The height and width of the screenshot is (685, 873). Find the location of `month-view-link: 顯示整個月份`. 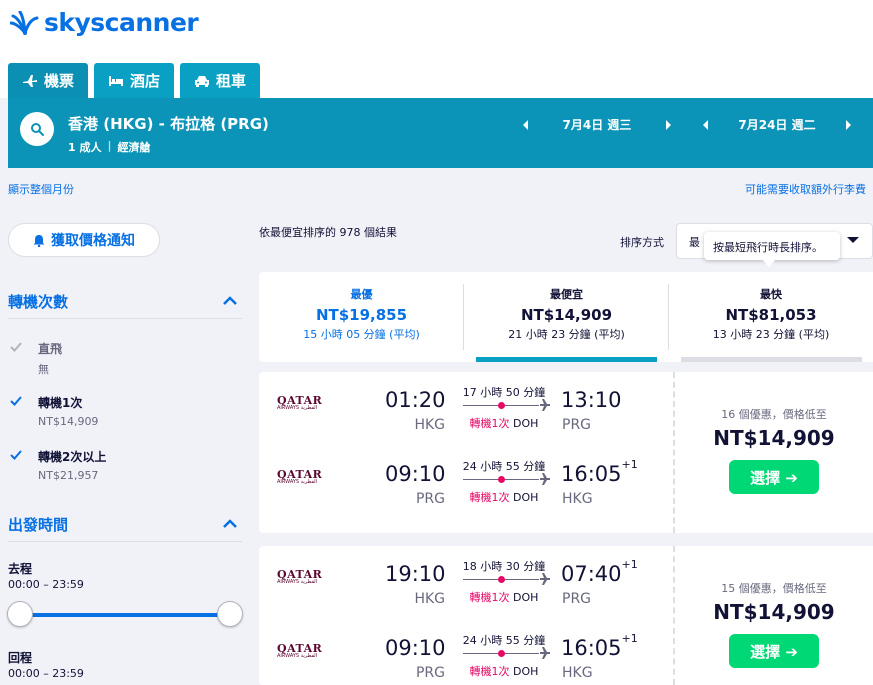

month-view-link: 顯示整個月份 is located at coordinates (41, 189).